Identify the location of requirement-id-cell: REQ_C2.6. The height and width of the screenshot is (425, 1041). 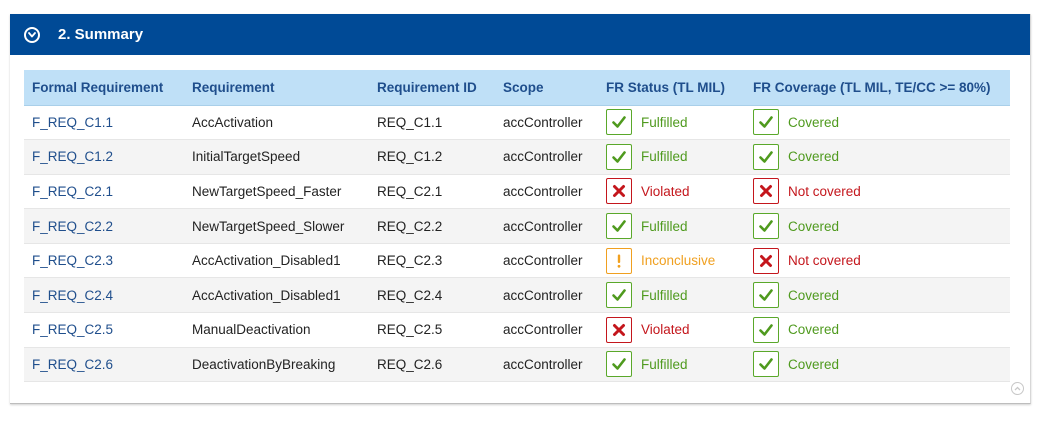
(432, 365).